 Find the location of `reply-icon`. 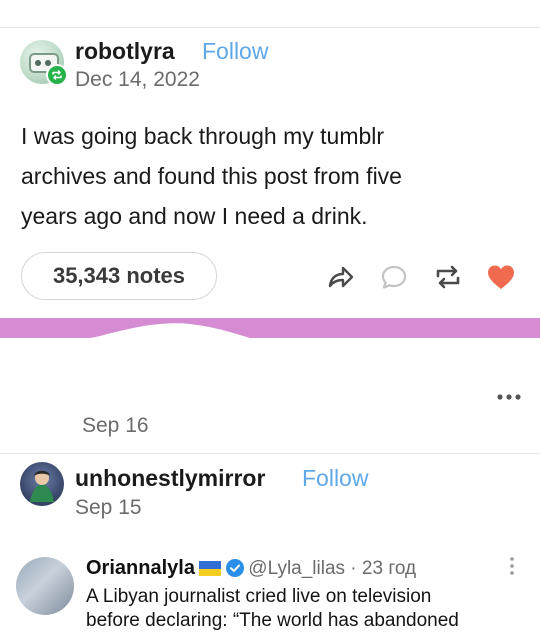

reply-icon is located at coordinates (394, 279).